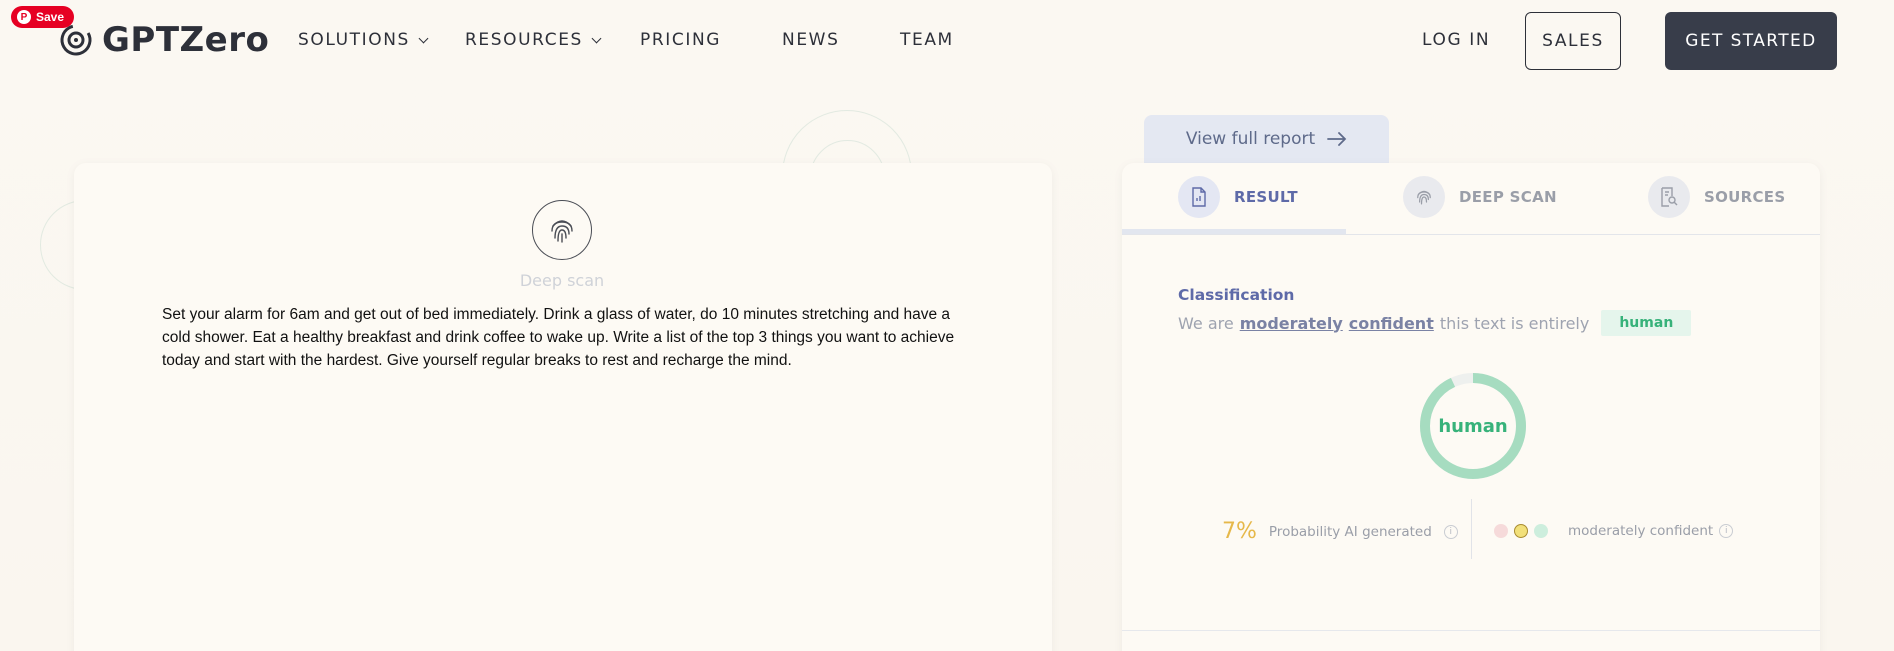 The image size is (1894, 651). I want to click on tab-deep-scan: DEEP SCAN, so click(1480, 197).